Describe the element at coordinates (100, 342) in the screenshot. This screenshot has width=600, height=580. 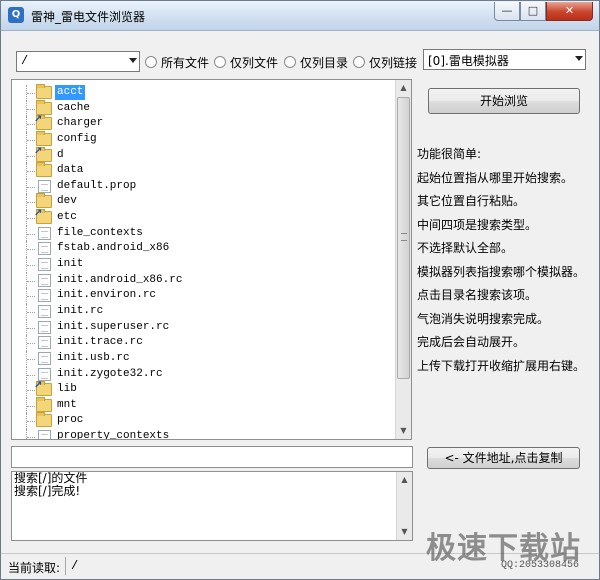
I see `tree-item-label: init.trace.rc` at that location.